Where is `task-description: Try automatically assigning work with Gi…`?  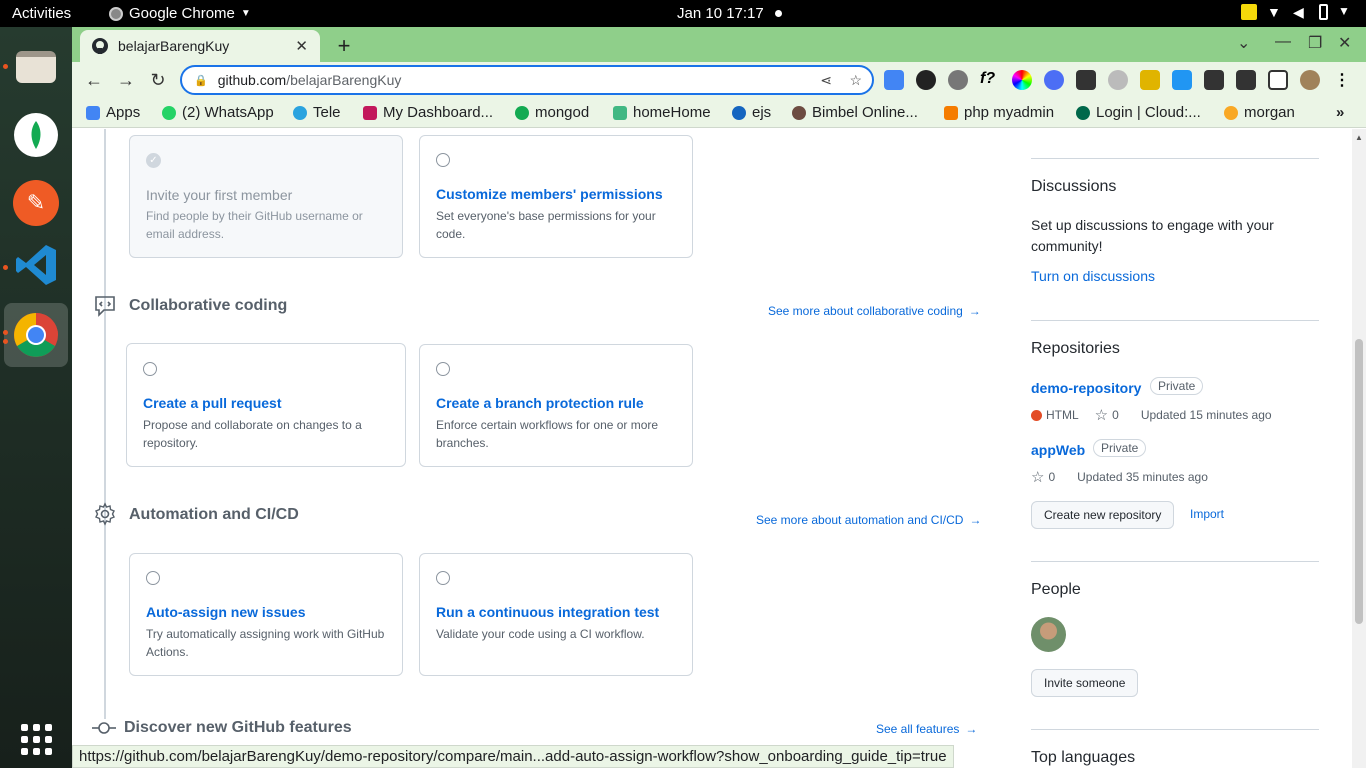 task-description: Try automatically assigning work with Gi… is located at coordinates (265, 643).